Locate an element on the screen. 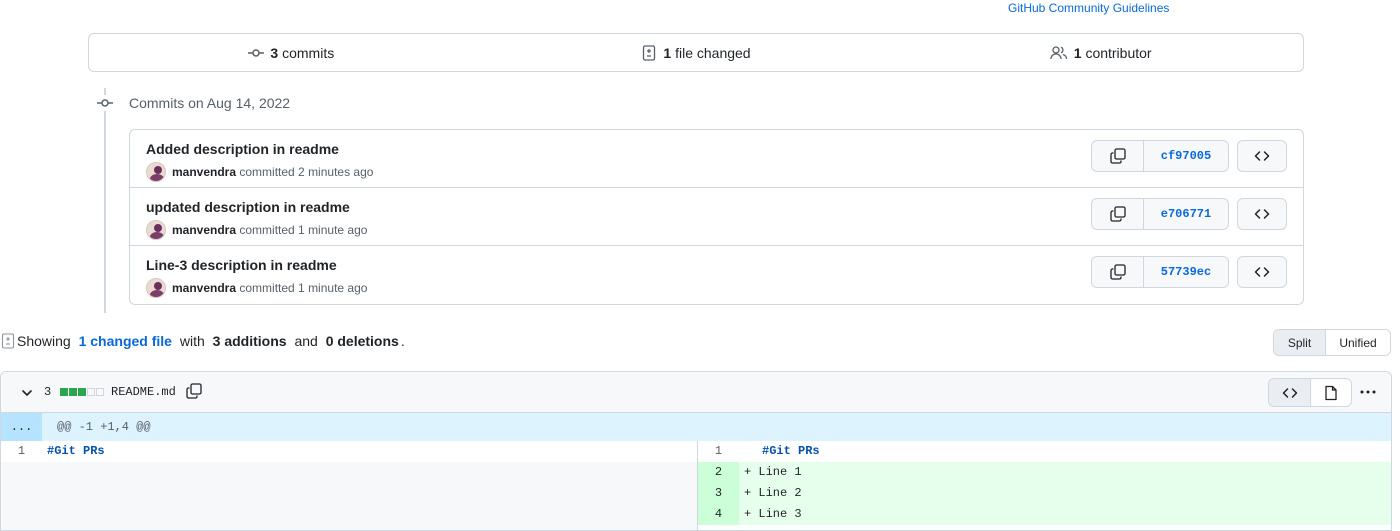 This screenshot has height=531, width=1400. commit-title-link: Line-3 description in readme is located at coordinates (241, 265).